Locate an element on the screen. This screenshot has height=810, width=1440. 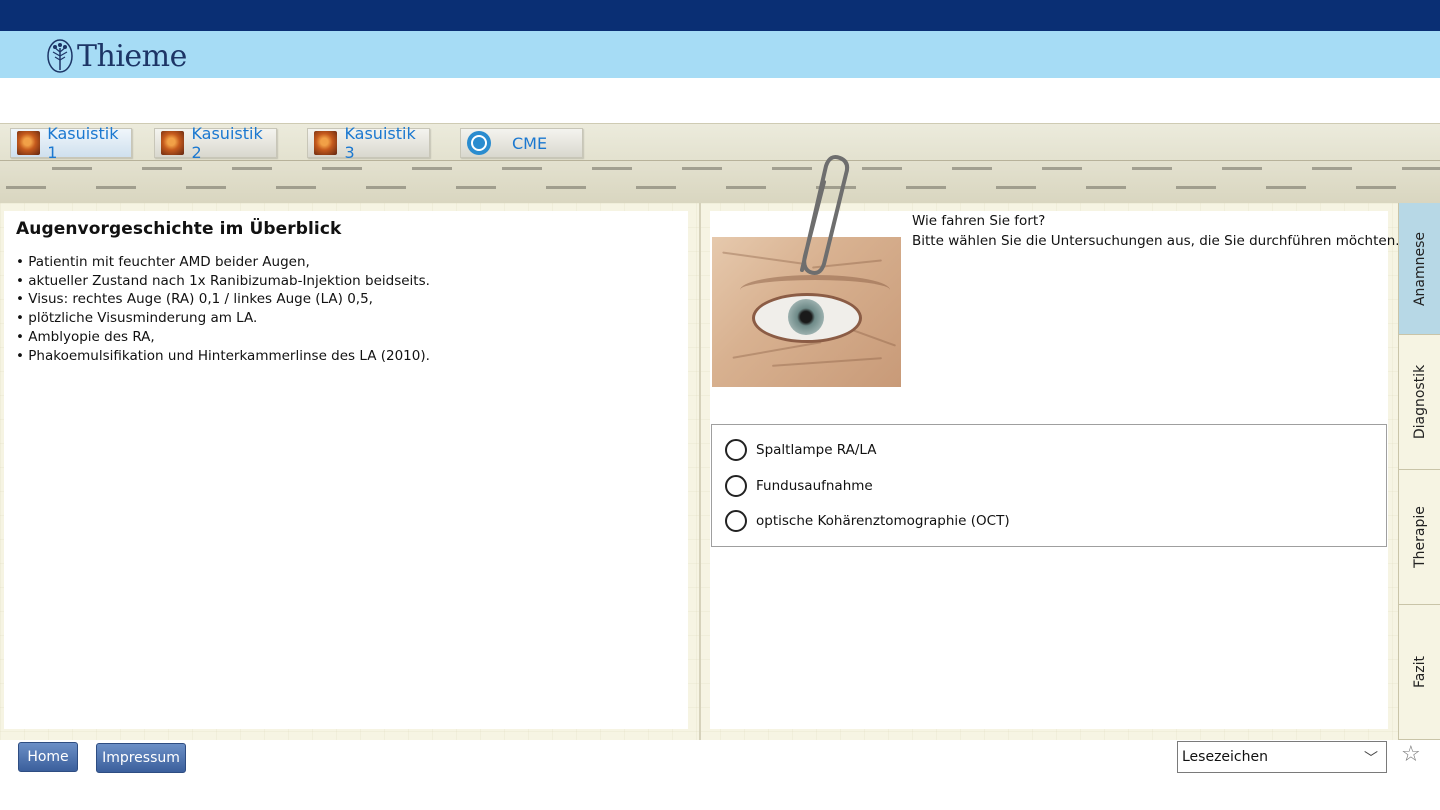
side-tab-label: Therapie is located at coordinates (1419, 537).